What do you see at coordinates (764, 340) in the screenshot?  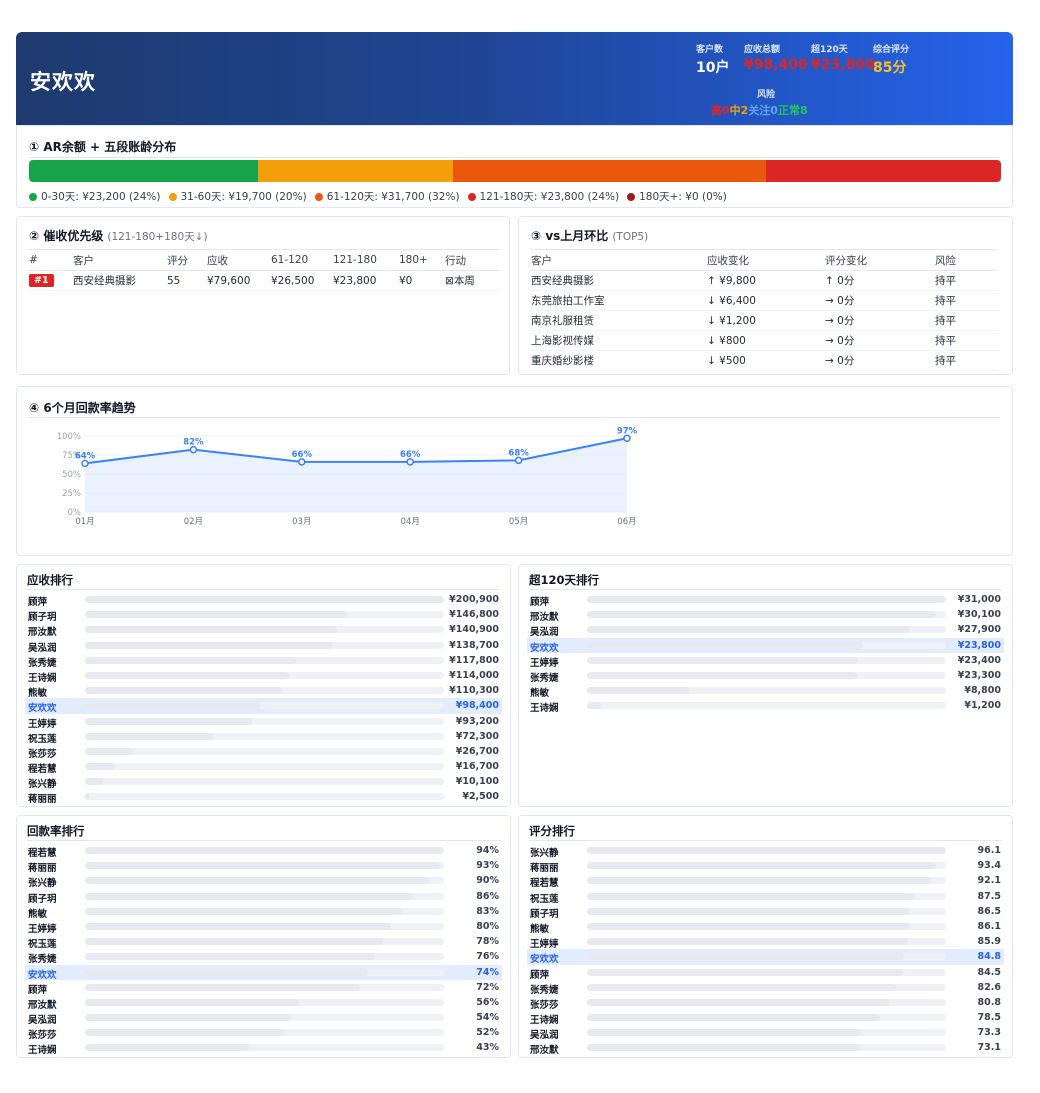 I see `table-row: 上海影视传媒 ↓ ¥800 → 0分 持平` at bounding box center [764, 340].